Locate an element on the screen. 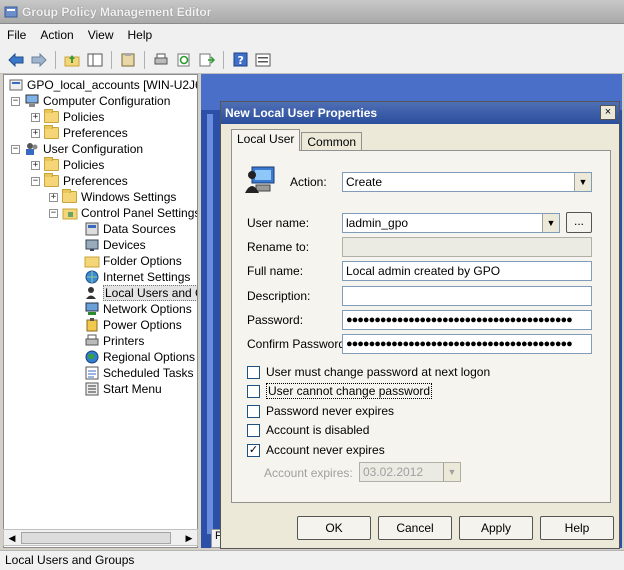 The image size is (624, 570). checkbox-password-never-expires: Password never expires is located at coordinates (320, 411).